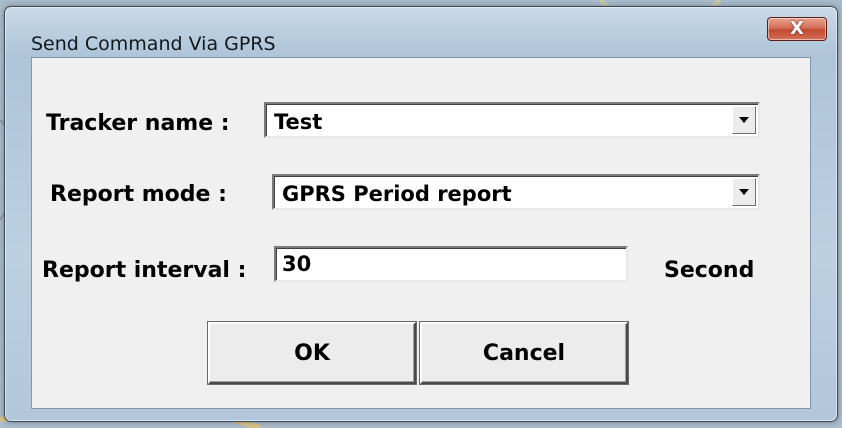 The height and width of the screenshot is (428, 842). I want to click on report-mode-dropdown-button, so click(744, 192).